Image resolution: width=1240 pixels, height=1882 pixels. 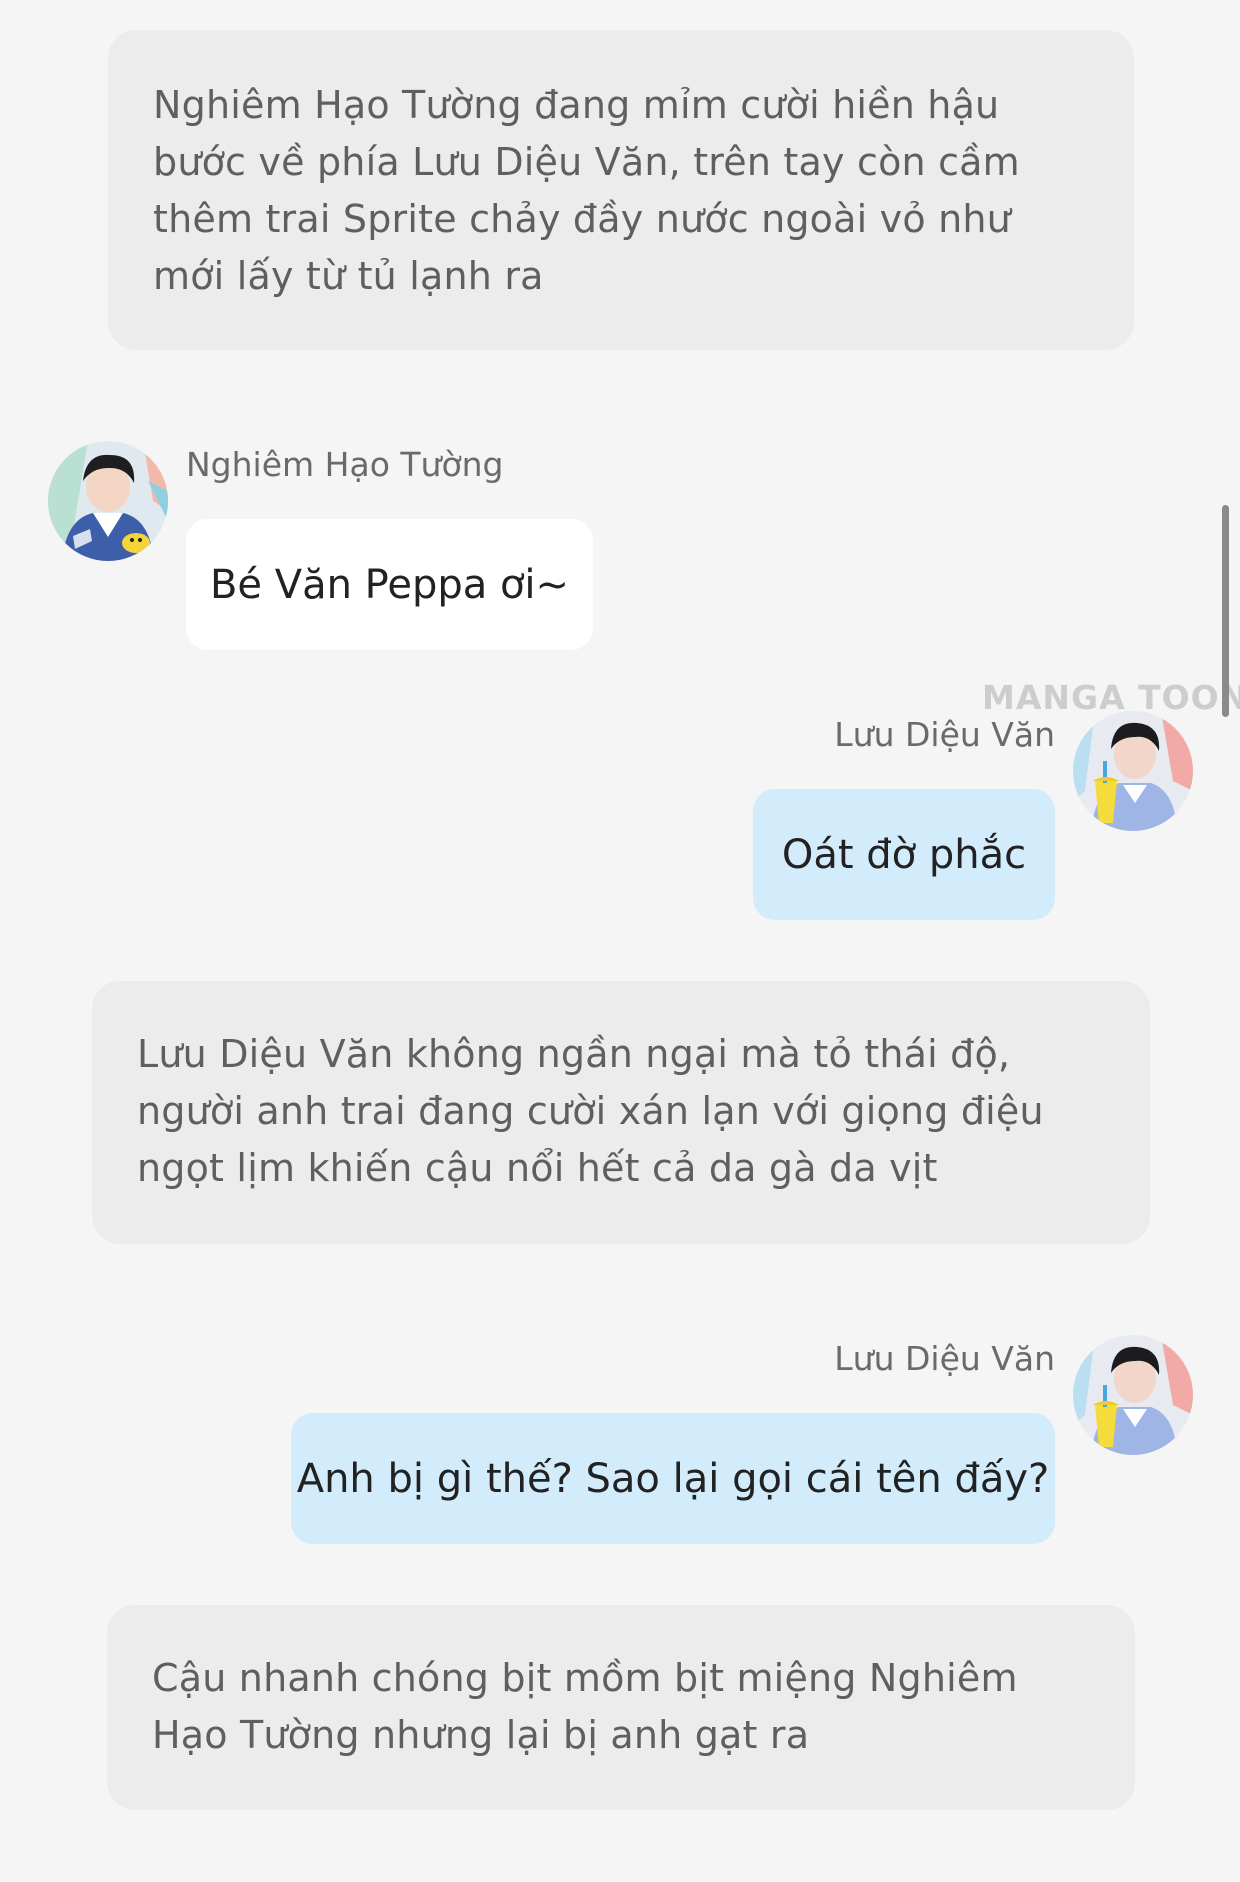 I want to click on chat-text: Bé Văn Peppa ơi~, so click(x=389, y=584).